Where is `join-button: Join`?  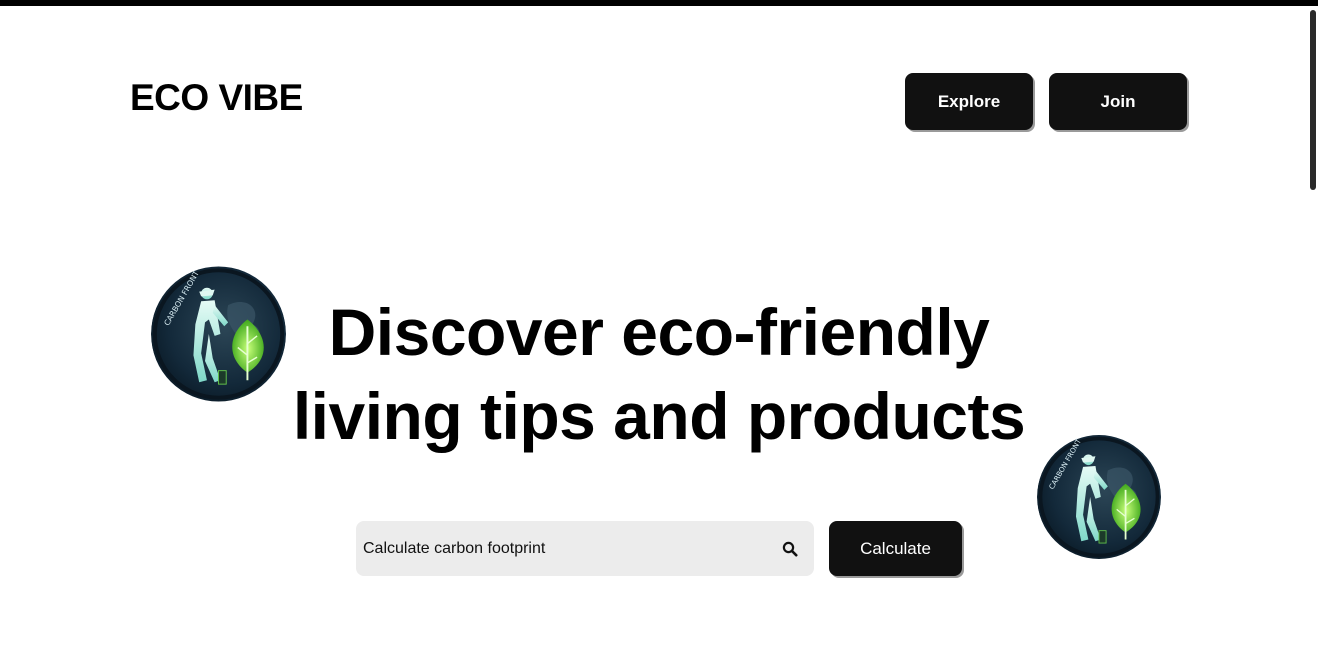 join-button: Join is located at coordinates (1118, 101).